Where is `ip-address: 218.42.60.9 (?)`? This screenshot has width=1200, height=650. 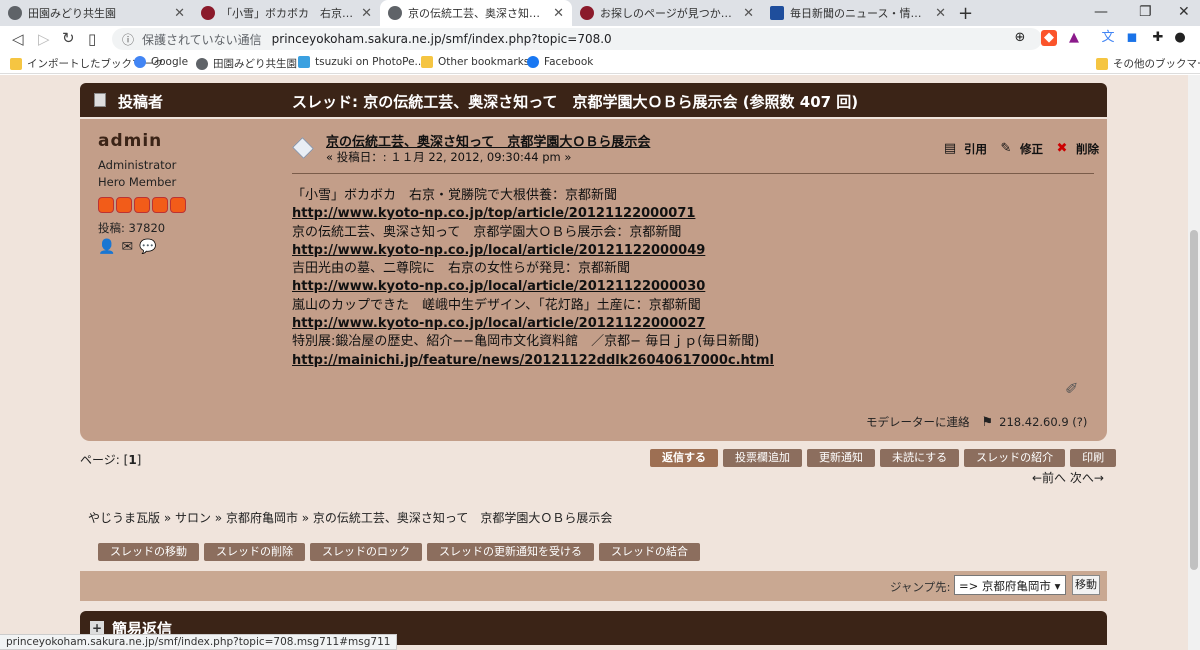
ip-address: 218.42.60.9 (?) is located at coordinates (1043, 422).